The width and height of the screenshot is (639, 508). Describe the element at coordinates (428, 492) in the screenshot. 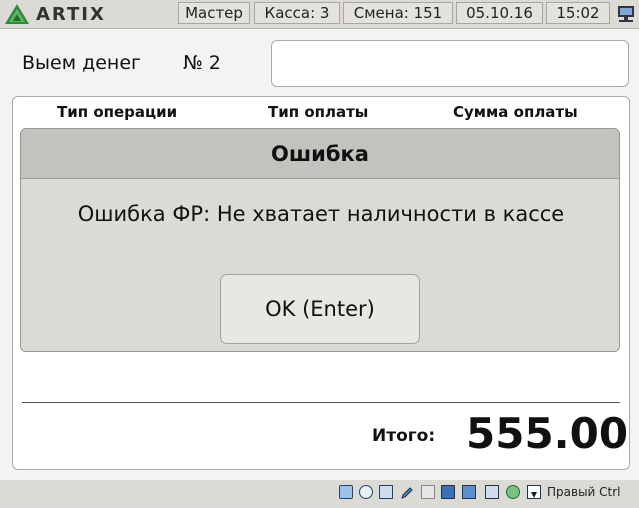

I see `folder-icon` at that location.